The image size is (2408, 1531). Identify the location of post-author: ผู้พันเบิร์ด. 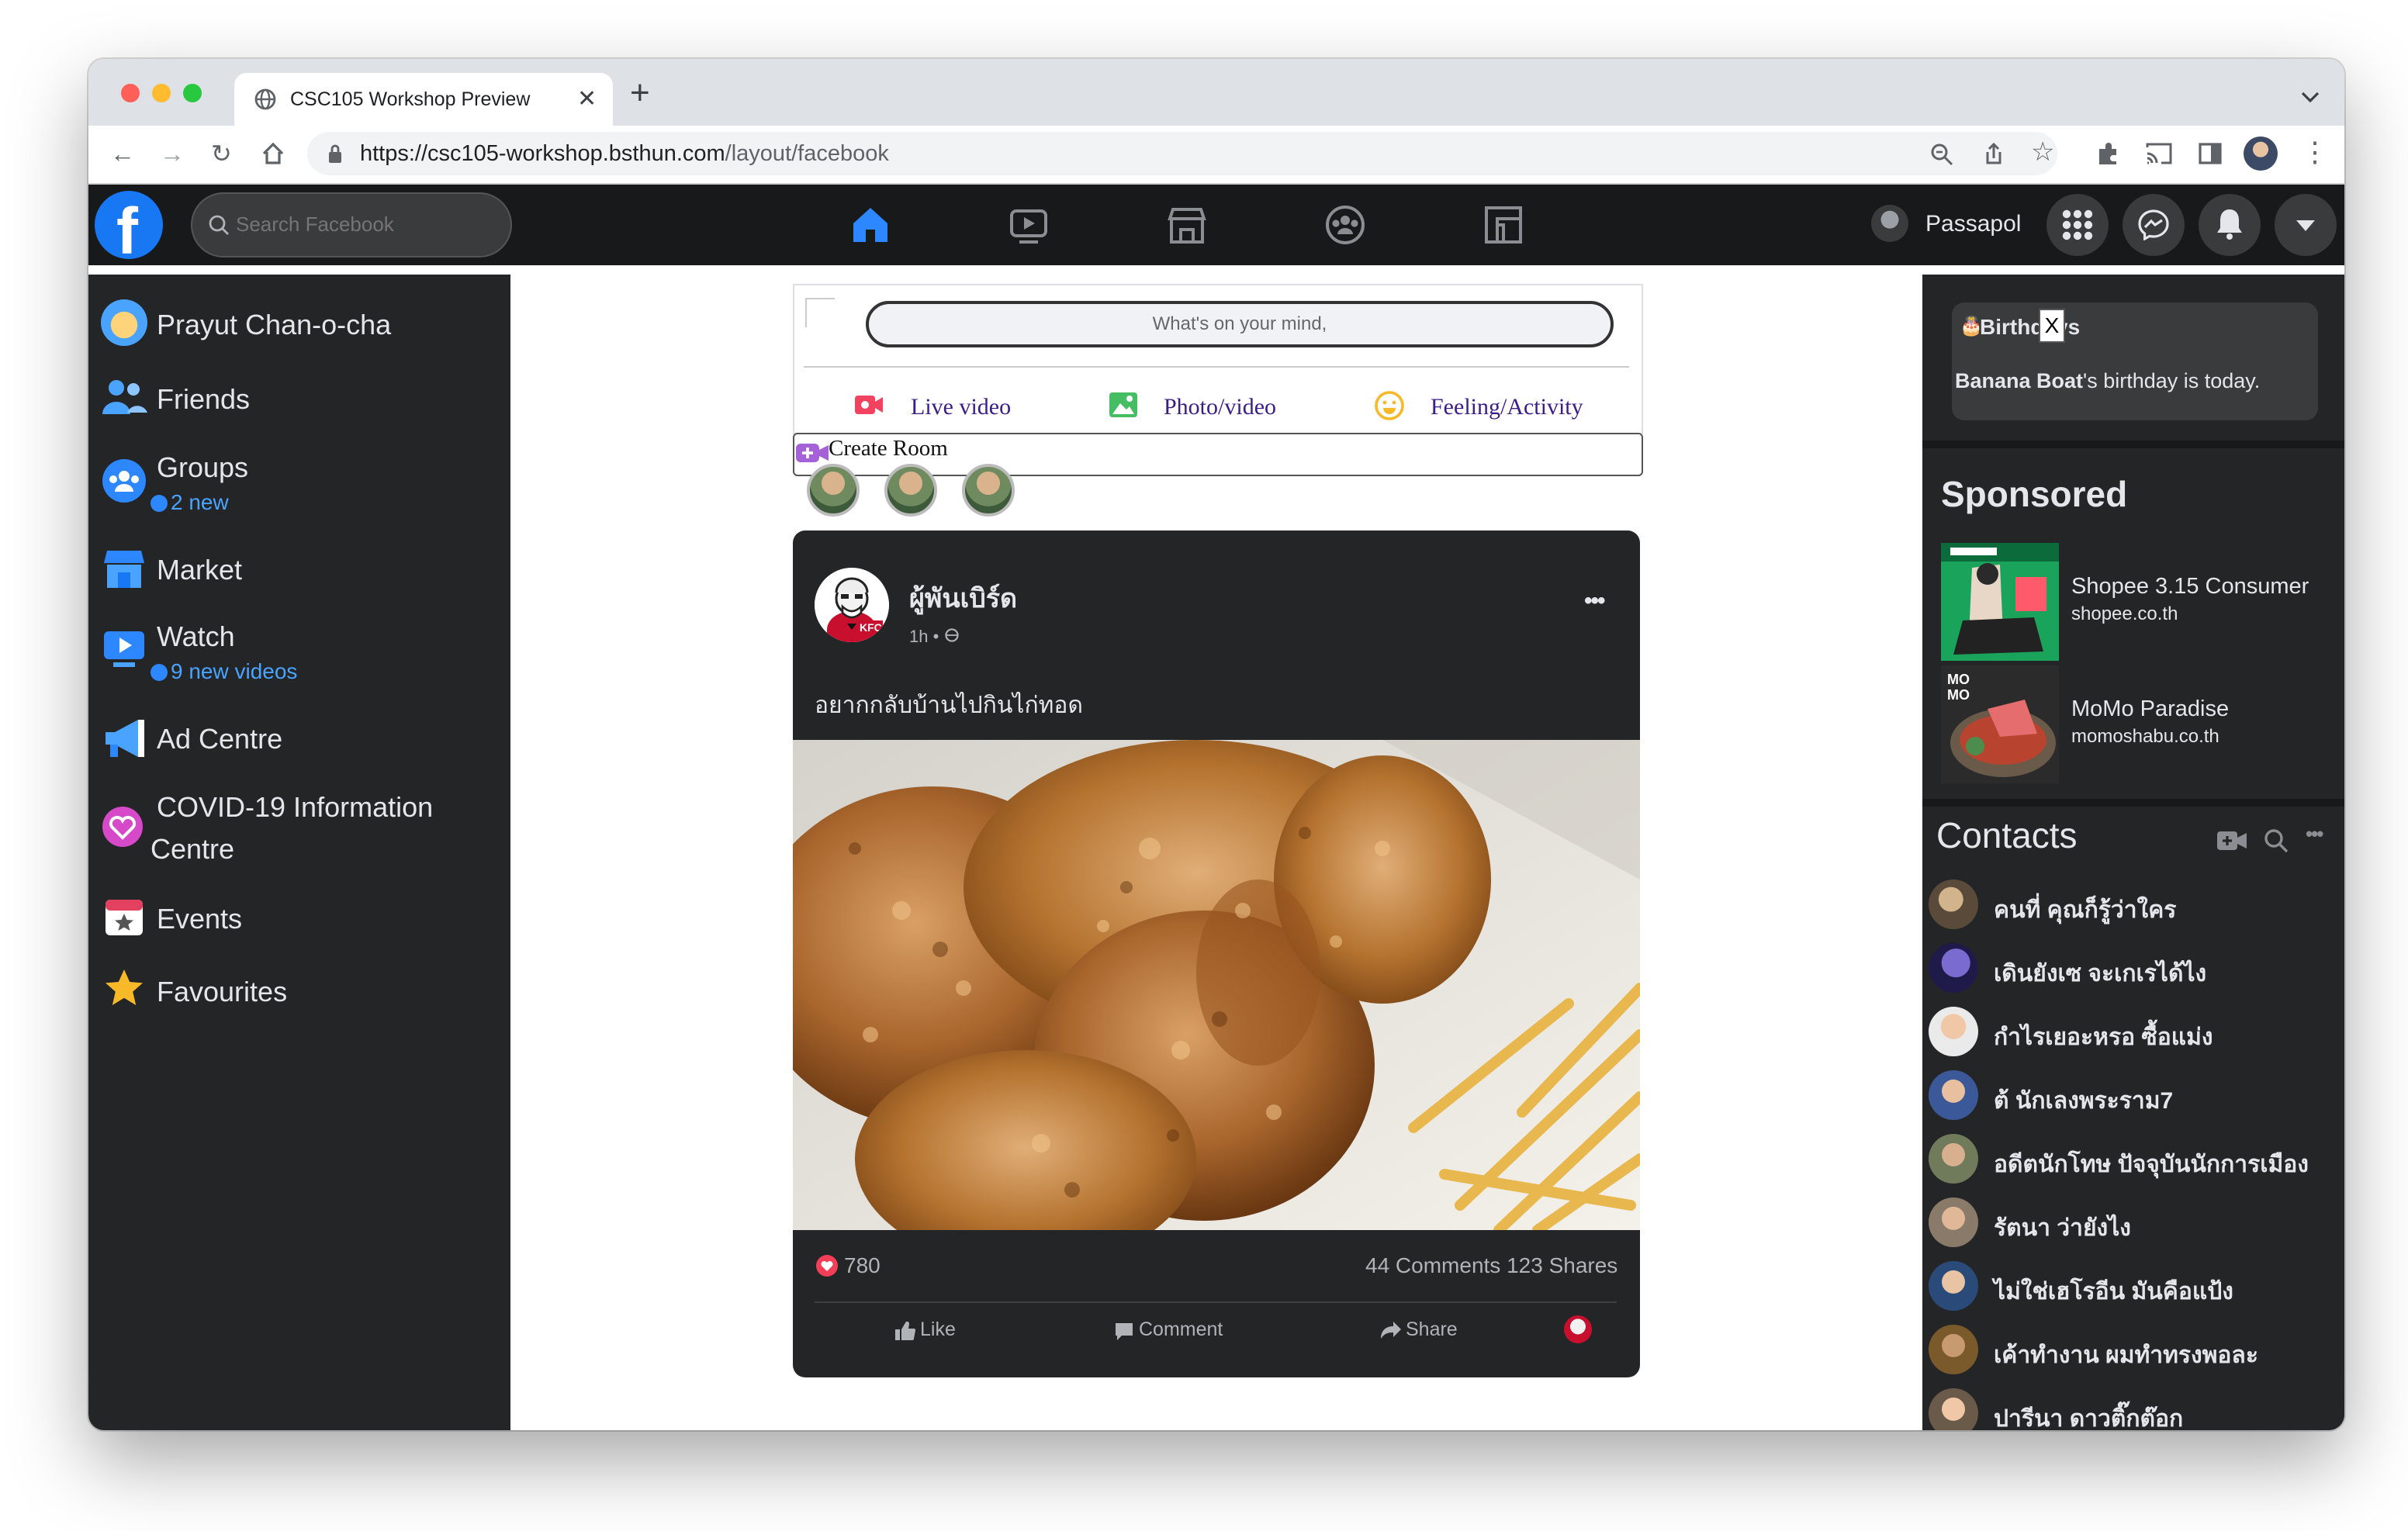
(963, 598).